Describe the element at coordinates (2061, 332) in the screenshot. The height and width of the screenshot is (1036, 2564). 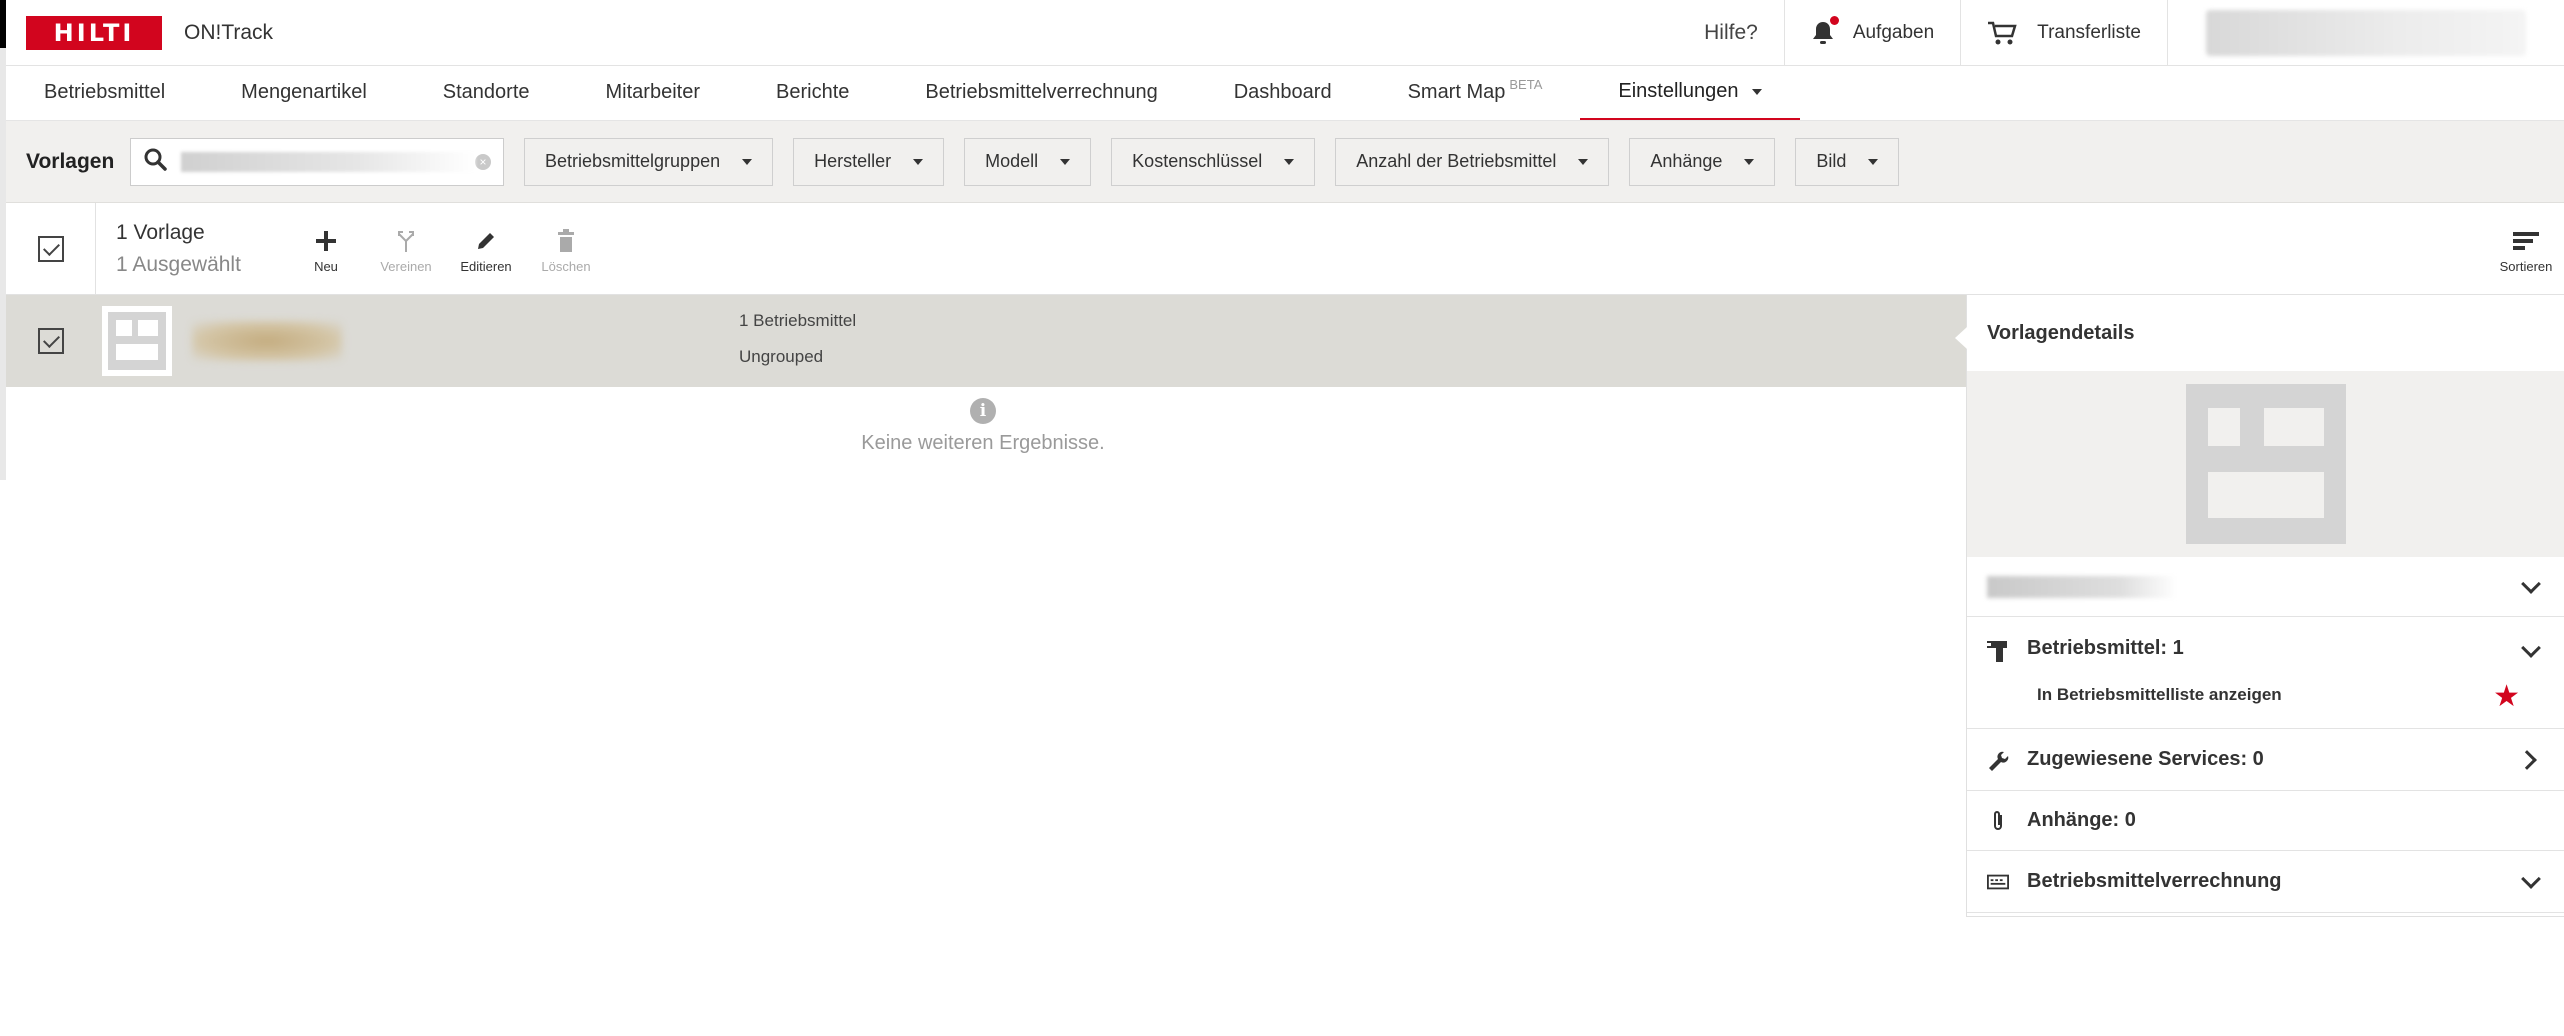
I see `details-title: Vorlagendetails` at that location.